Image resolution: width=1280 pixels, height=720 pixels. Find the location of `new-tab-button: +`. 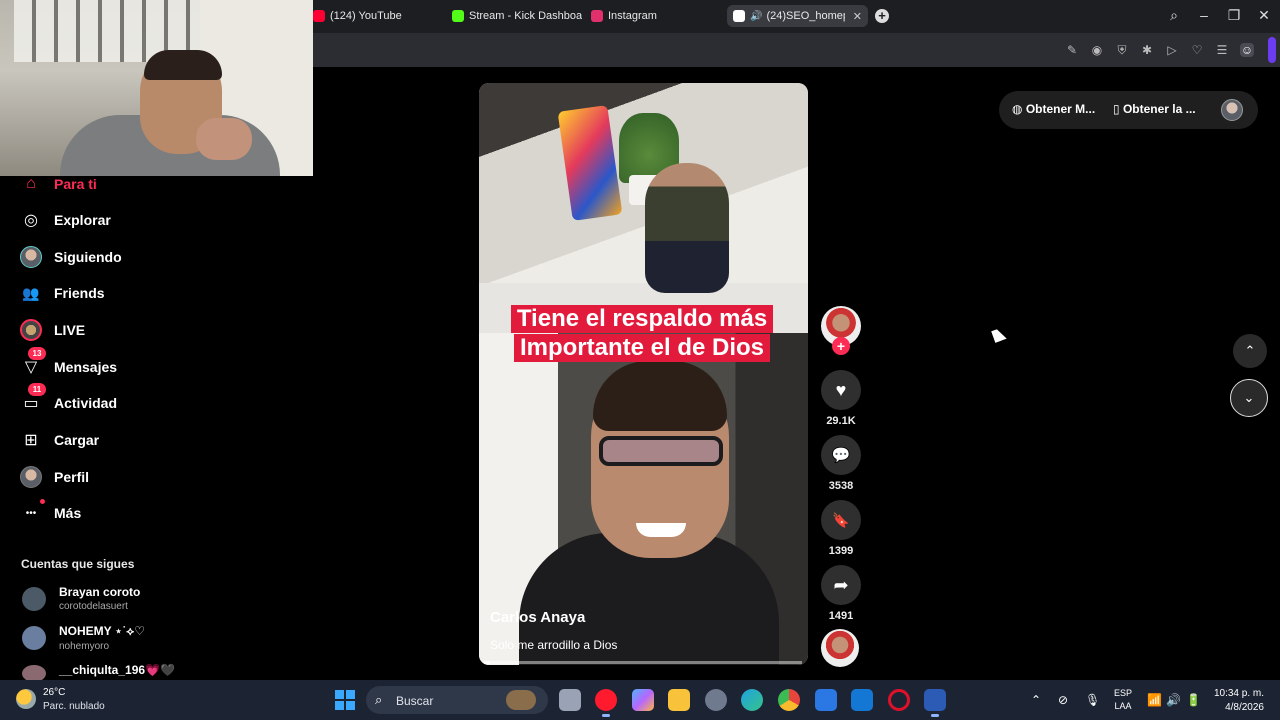

new-tab-button: + is located at coordinates (882, 16).